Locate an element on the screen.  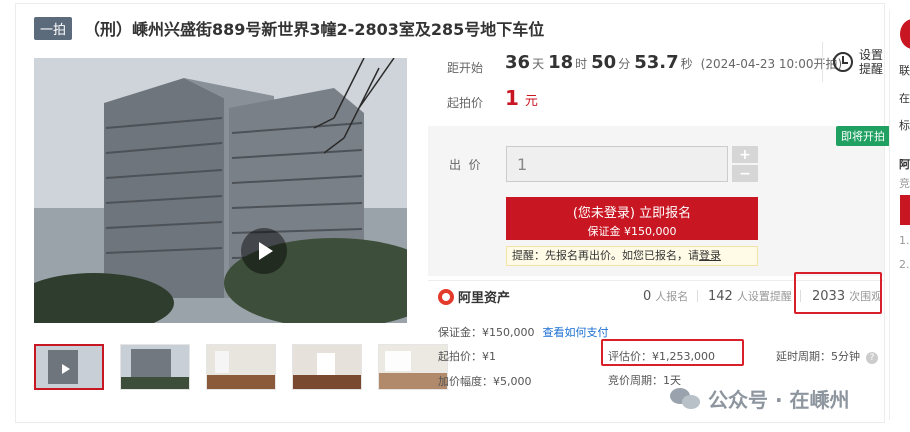
bid-label: 出 价 is located at coordinates (465, 165).